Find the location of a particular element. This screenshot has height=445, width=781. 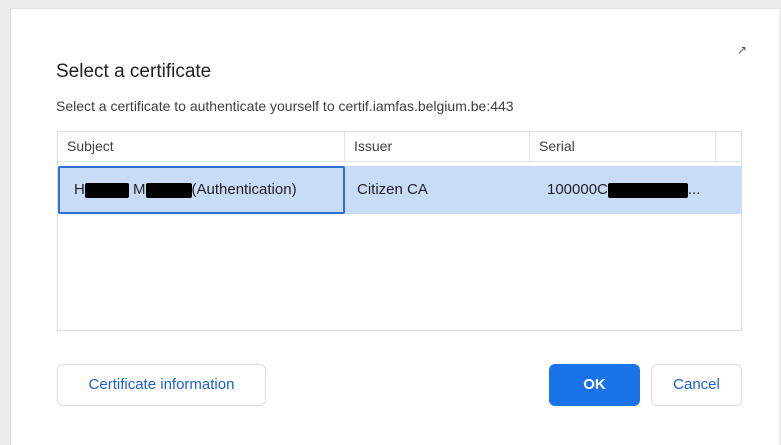

column-header-serial: Serial is located at coordinates (622, 146).